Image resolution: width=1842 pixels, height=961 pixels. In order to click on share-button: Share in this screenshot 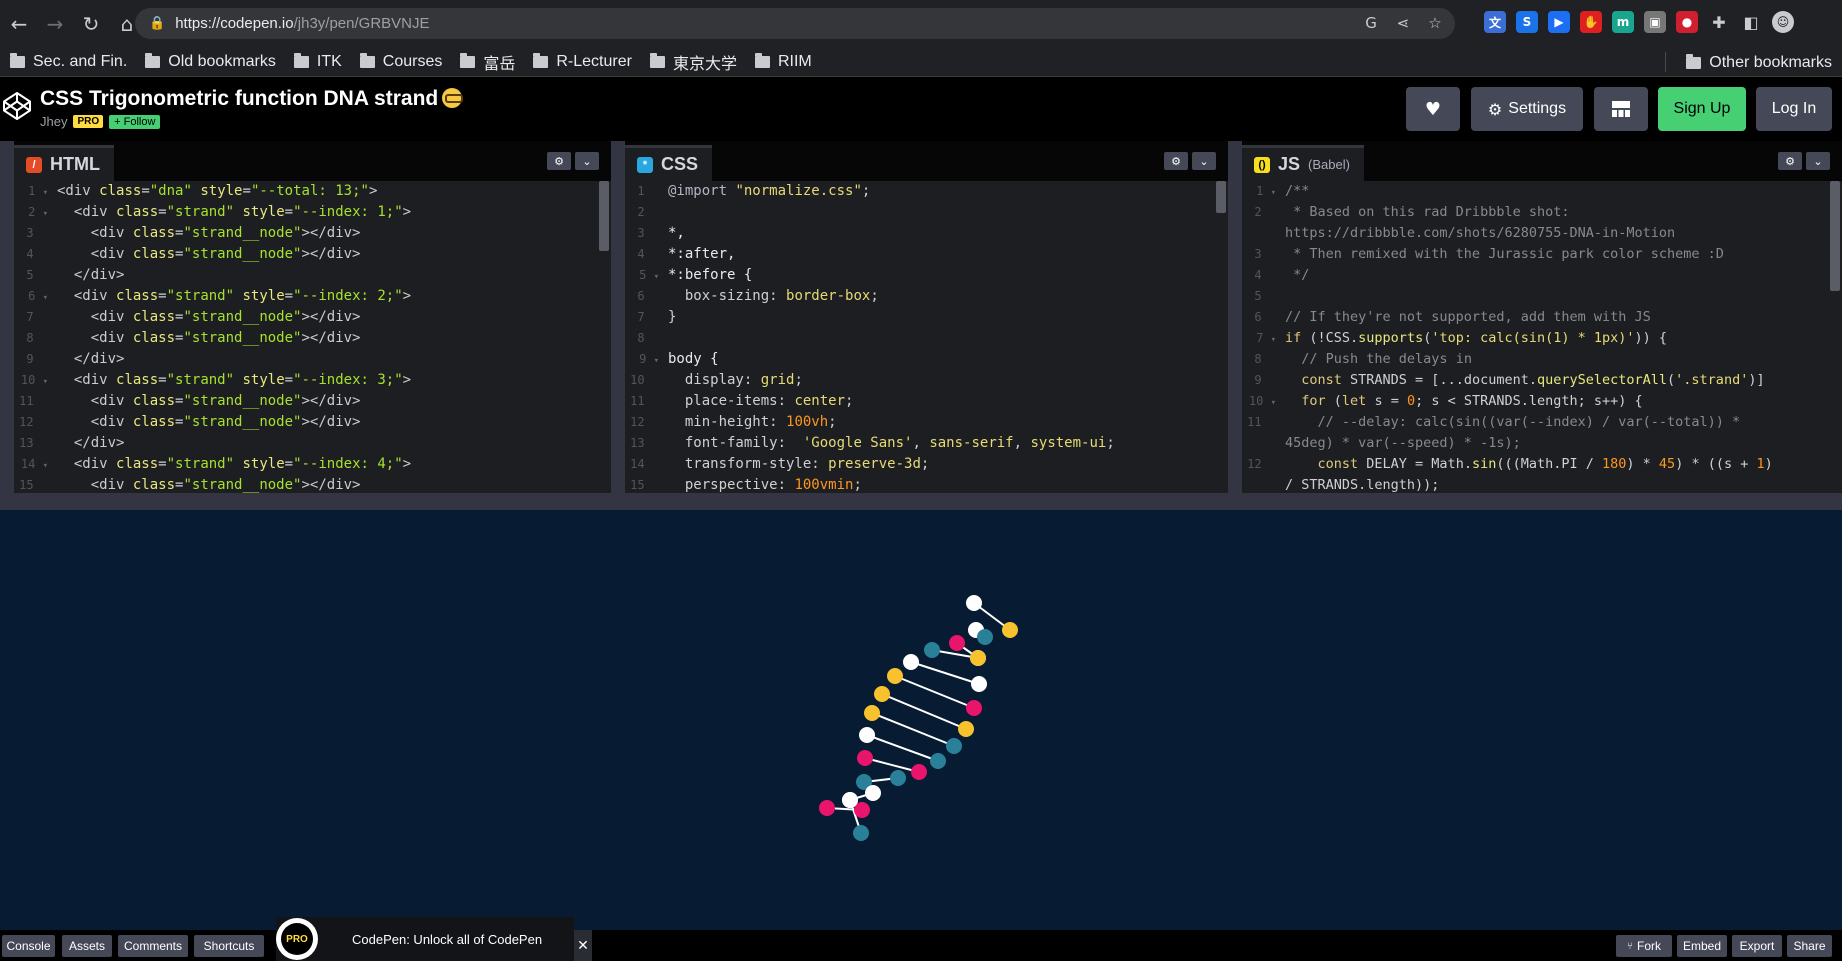, I will do `click(1809, 946)`.